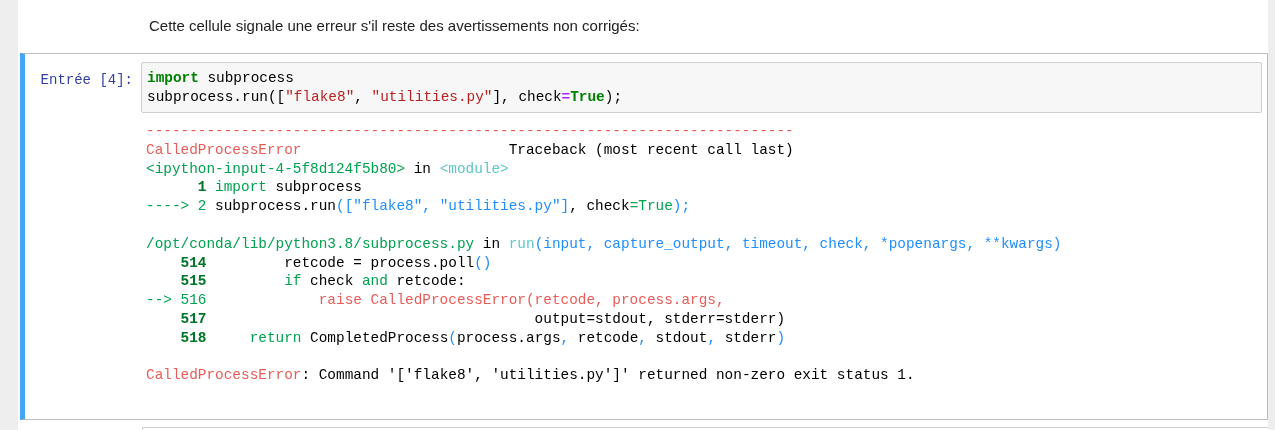  I want to click on output-line: CalledProcessError Traceback (most recent call last), so click(470, 150).